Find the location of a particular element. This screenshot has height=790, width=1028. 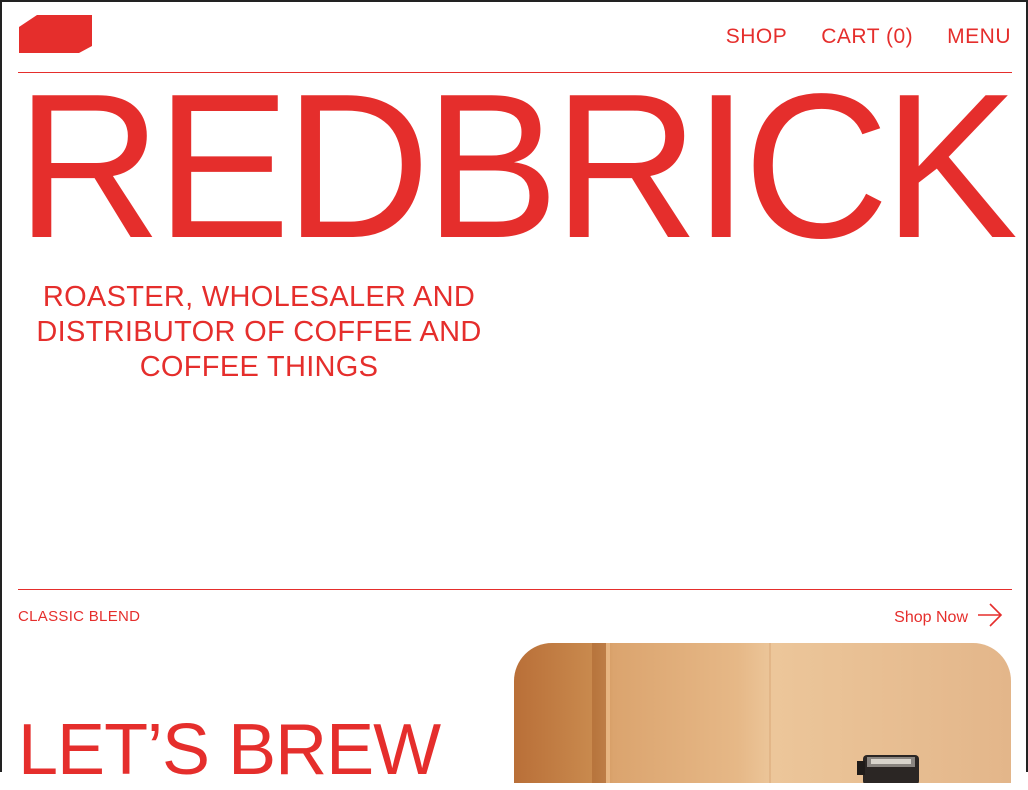

photo-highlight is located at coordinates (608, 713).